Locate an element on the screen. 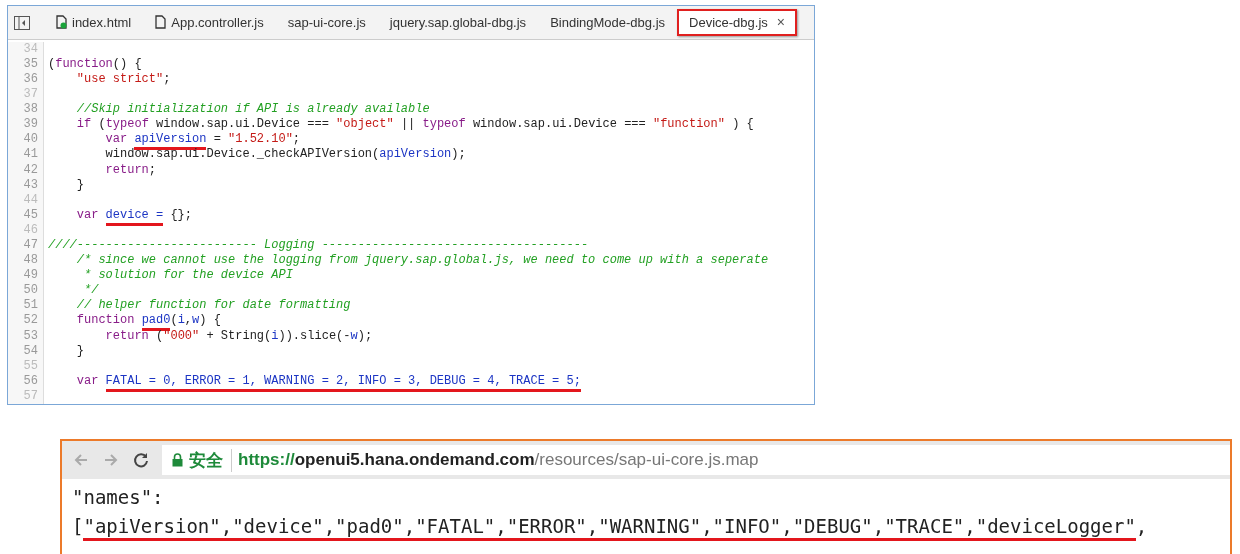 The width and height of the screenshot is (1240, 554). code-line: * solution for the device API is located at coordinates (188, 276).